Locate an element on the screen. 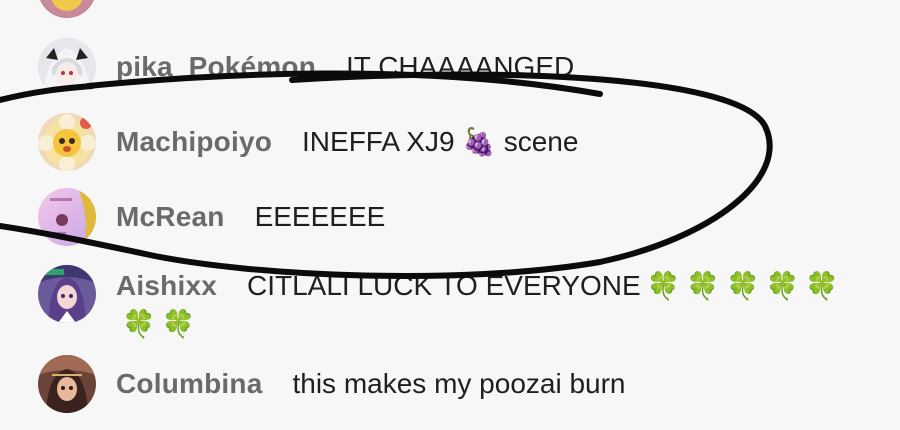 The width and height of the screenshot is (900, 430). dark-hair-character-avatar-icon is located at coordinates (67, 384).